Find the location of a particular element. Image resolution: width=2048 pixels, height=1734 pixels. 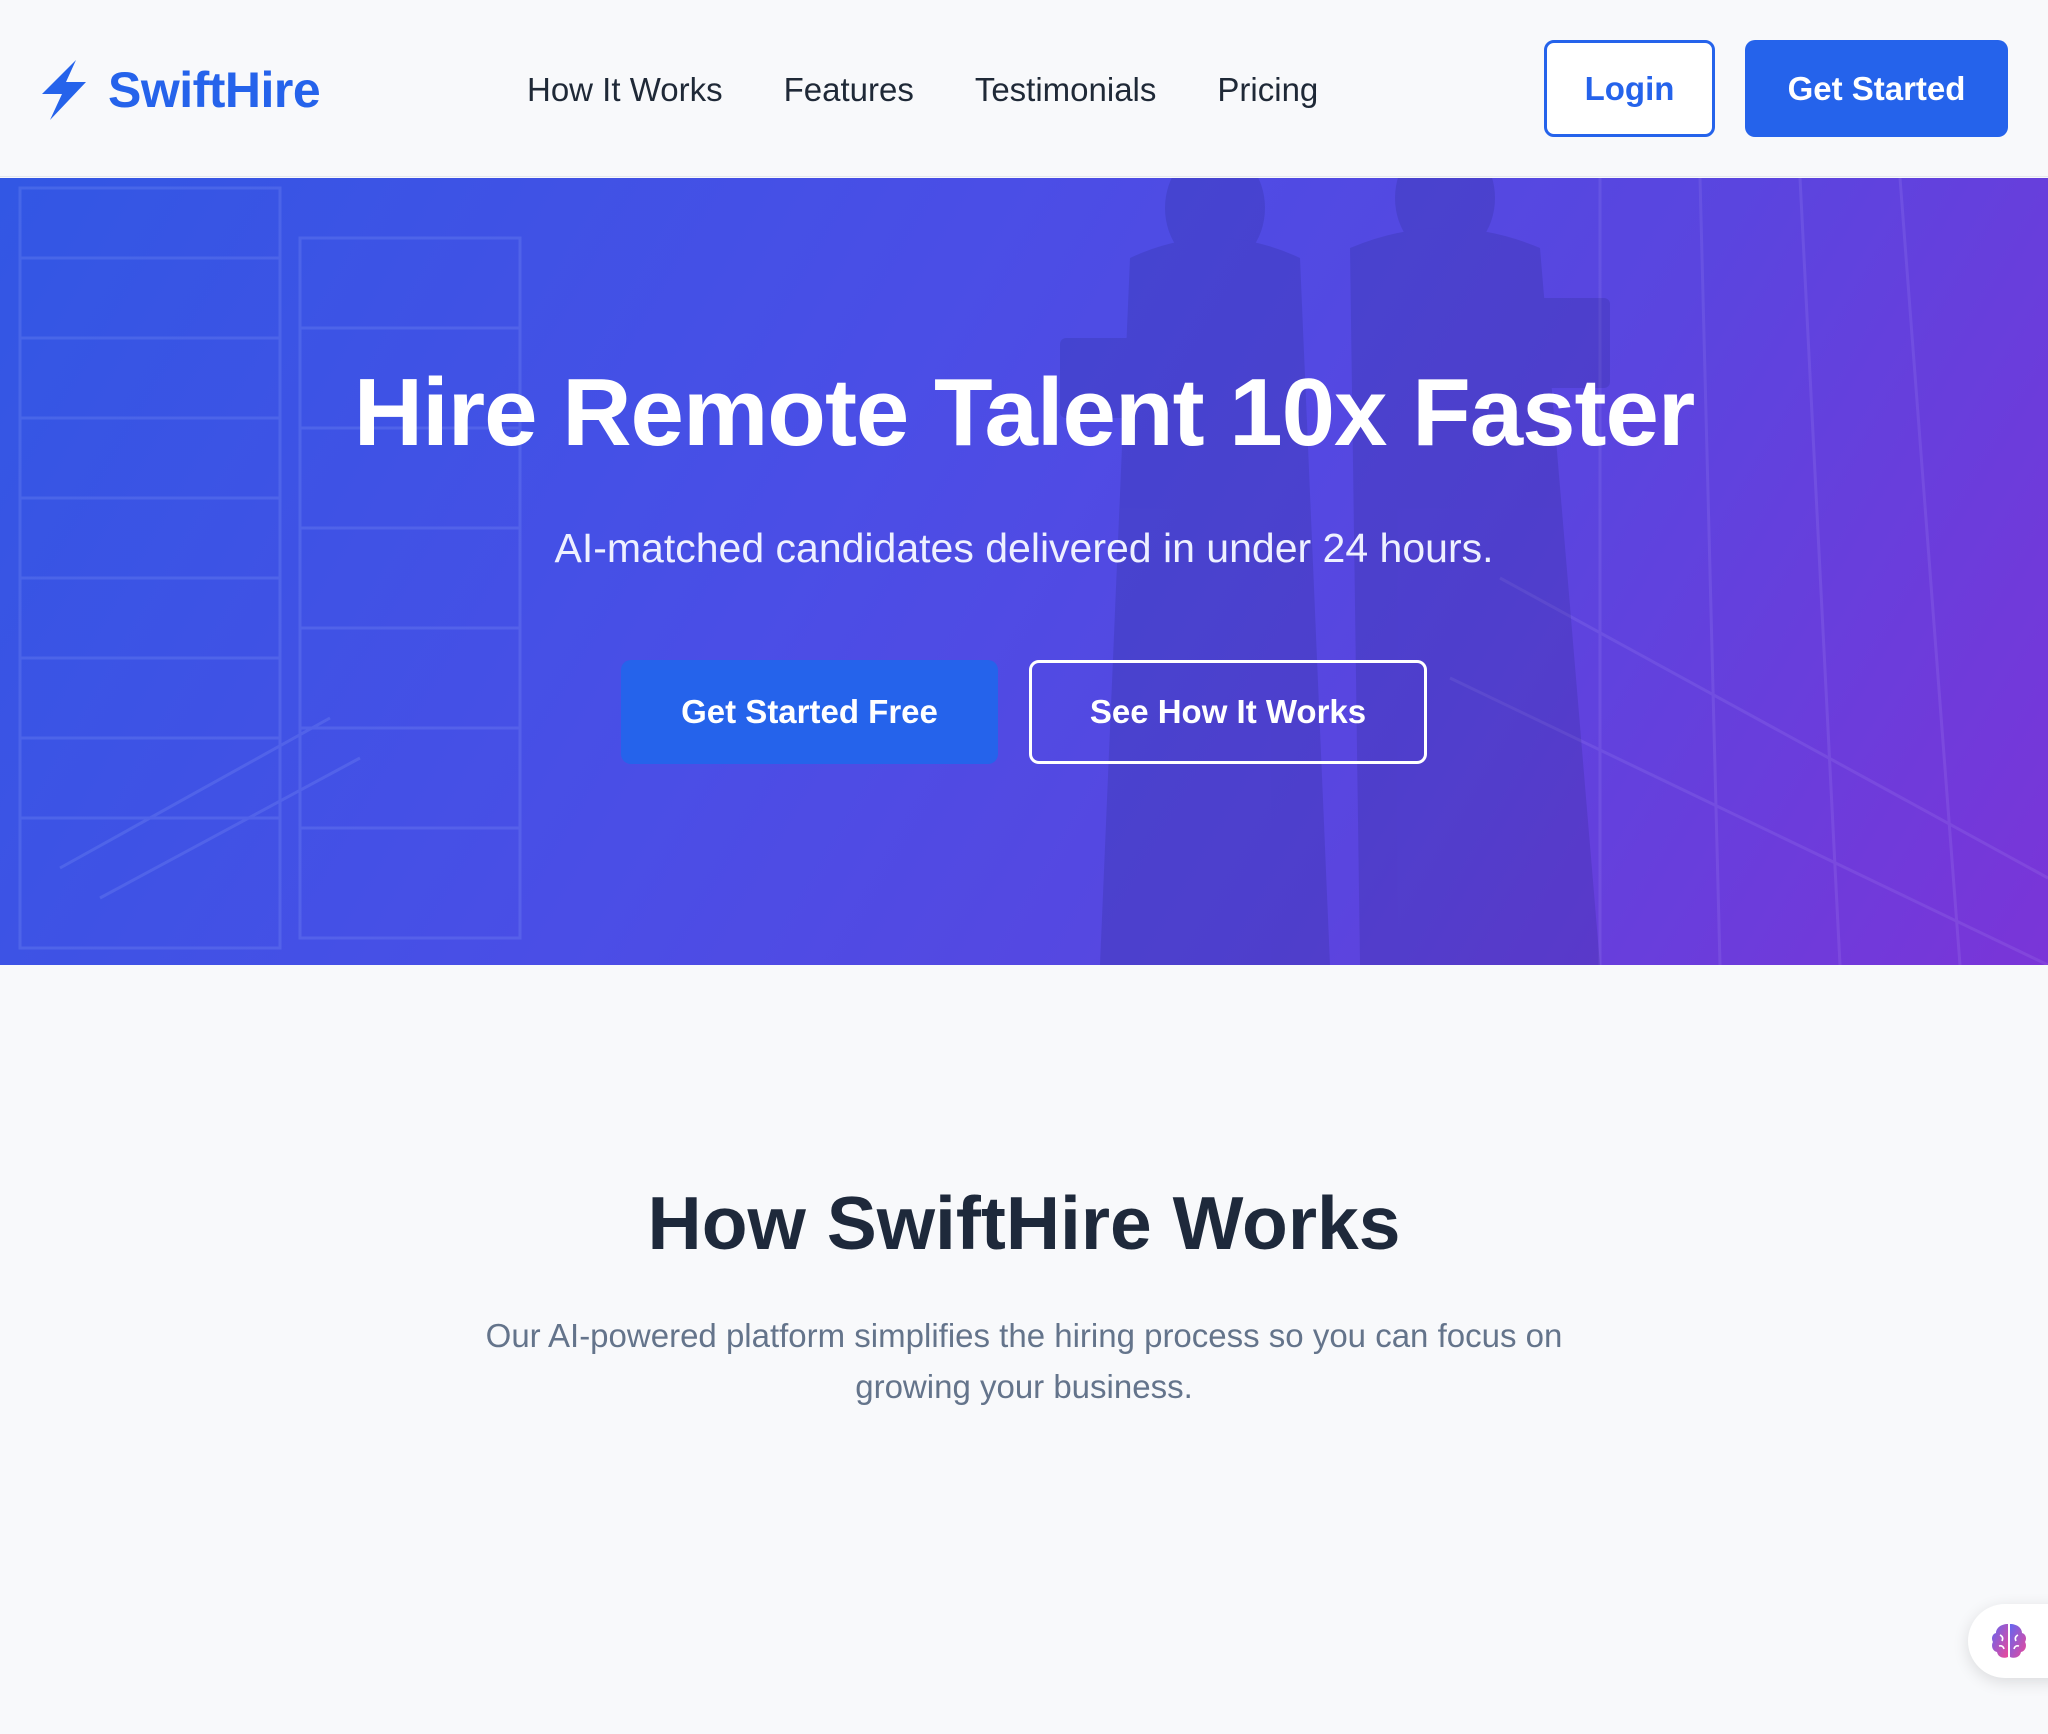

brand-logo: SwiftHire is located at coordinates (179, 90).